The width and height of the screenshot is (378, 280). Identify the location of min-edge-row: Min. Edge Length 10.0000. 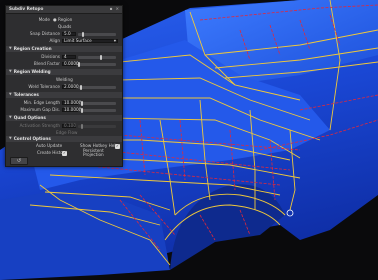
(64, 103).